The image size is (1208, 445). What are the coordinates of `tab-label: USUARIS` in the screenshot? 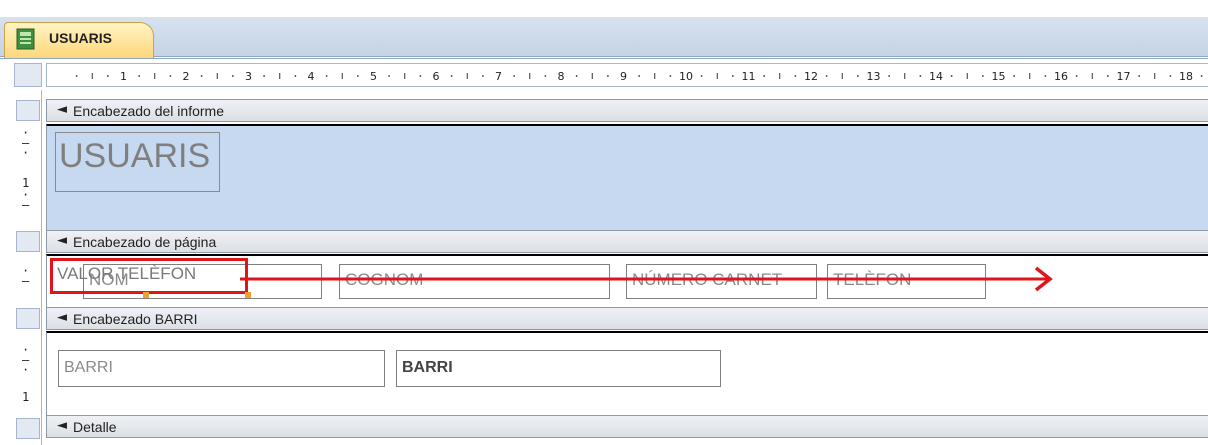 It's located at (81, 38).